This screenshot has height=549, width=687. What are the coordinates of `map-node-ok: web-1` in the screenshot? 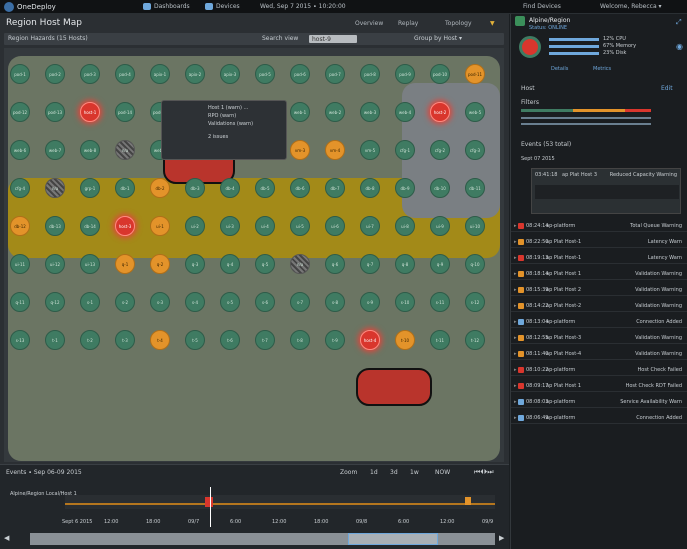 It's located at (300, 112).